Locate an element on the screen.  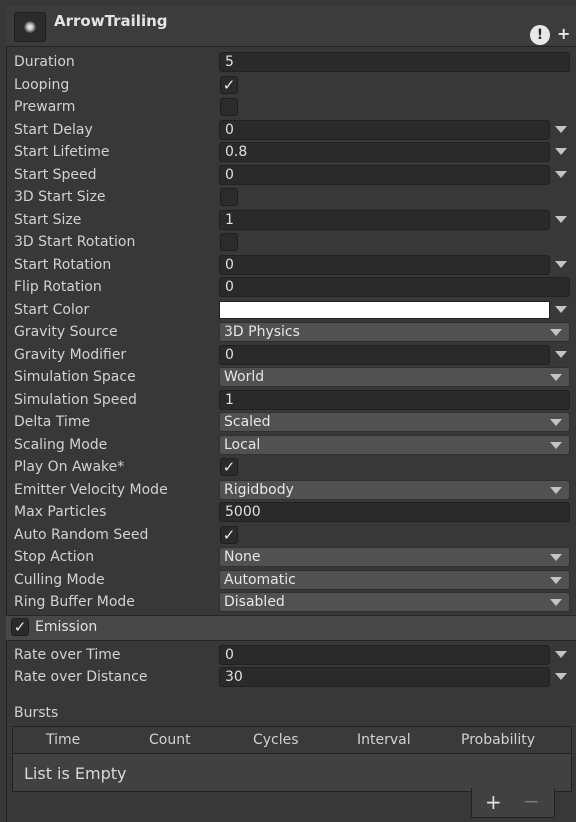
component-header: ArrowTrailing ! + is located at coordinates (291, 26).